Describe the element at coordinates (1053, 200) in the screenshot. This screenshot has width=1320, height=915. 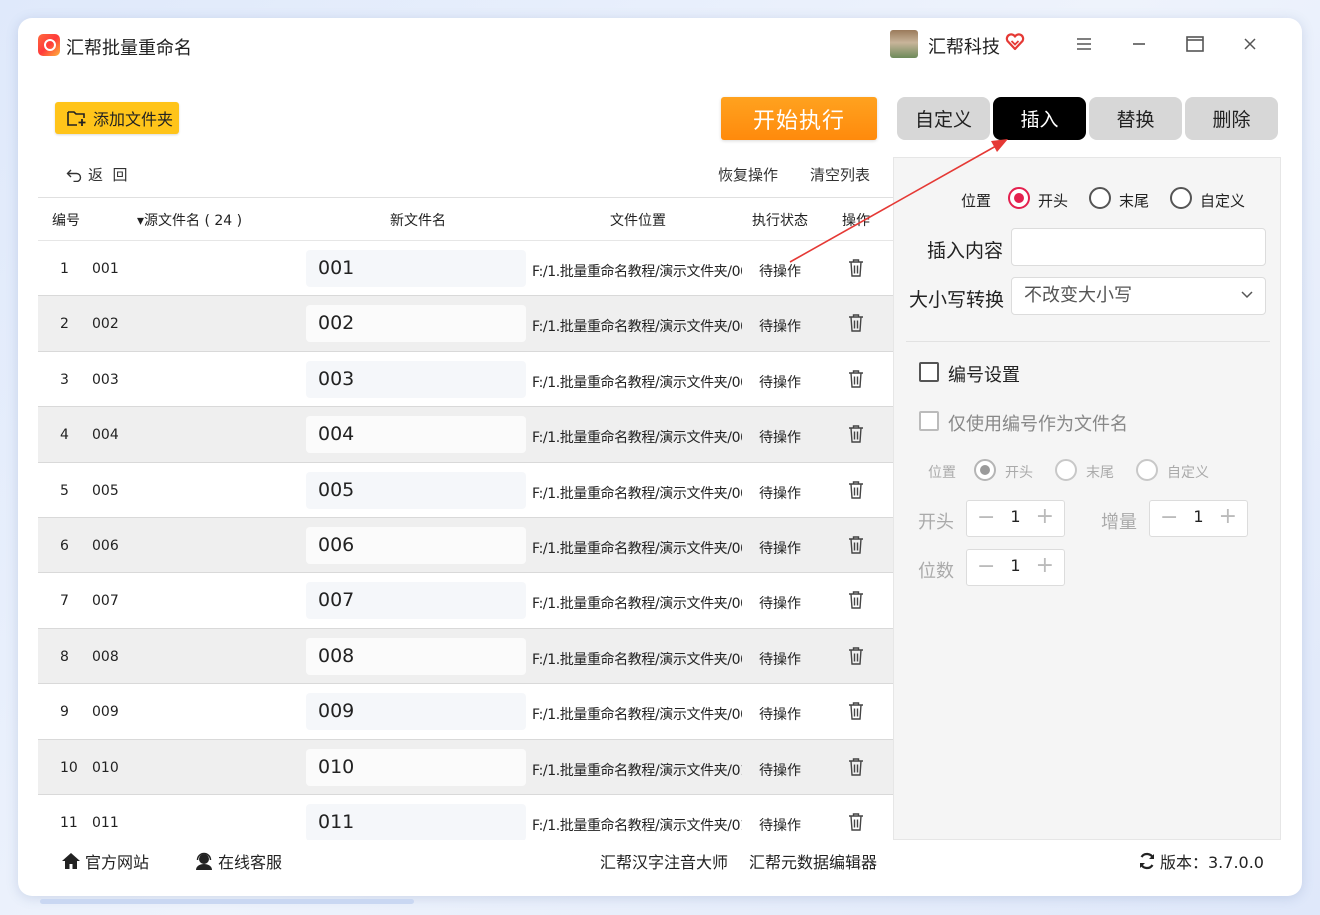
I see `position-option-start: 开头` at that location.